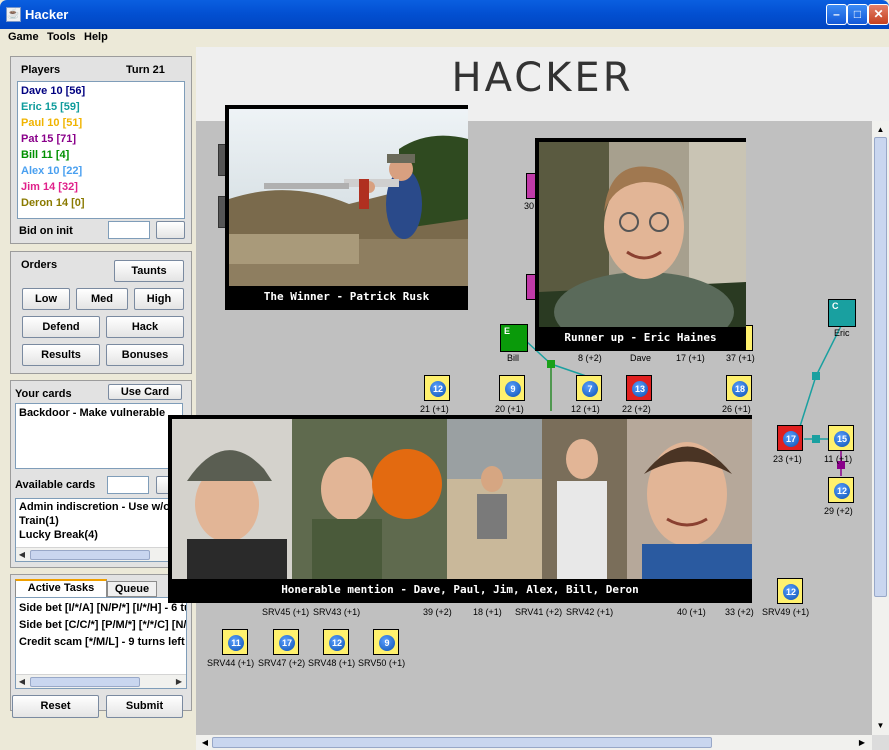  What do you see at coordinates (102, 608) in the screenshot?
I see `task-item: Side bet [I/*/A] [N/P/*] [I/*/H] - 6 tur` at bounding box center [102, 608].